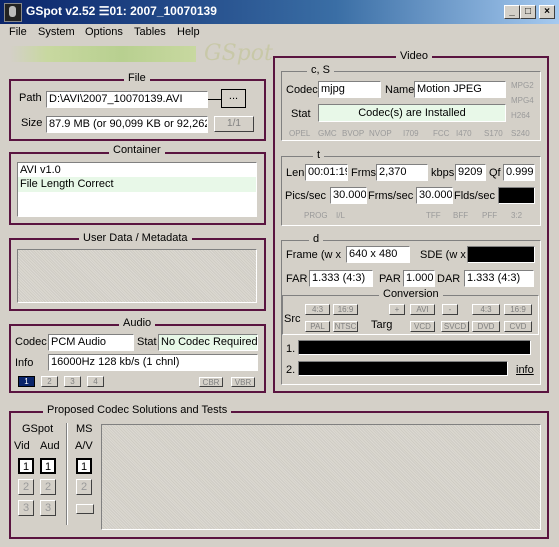 The width and height of the screenshot is (559, 547). I want to click on line1-field, so click(414, 347).